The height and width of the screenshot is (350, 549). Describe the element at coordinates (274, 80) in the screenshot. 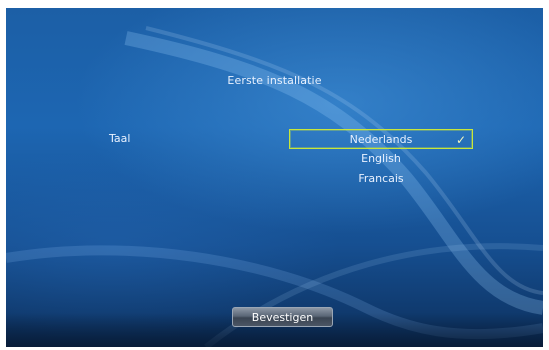

I see `screen-title: Eerste installatie` at that location.